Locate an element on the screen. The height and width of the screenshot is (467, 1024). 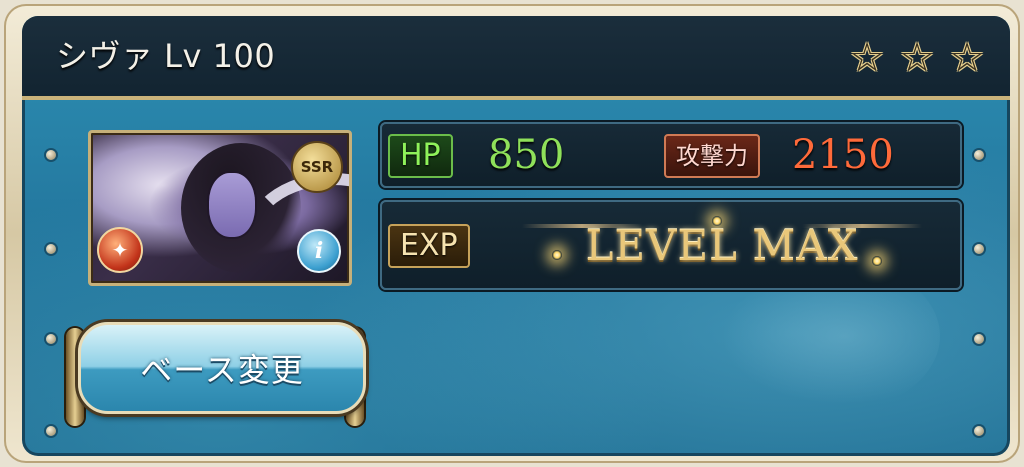
attack-value: 2150 is located at coordinates (843, 155).